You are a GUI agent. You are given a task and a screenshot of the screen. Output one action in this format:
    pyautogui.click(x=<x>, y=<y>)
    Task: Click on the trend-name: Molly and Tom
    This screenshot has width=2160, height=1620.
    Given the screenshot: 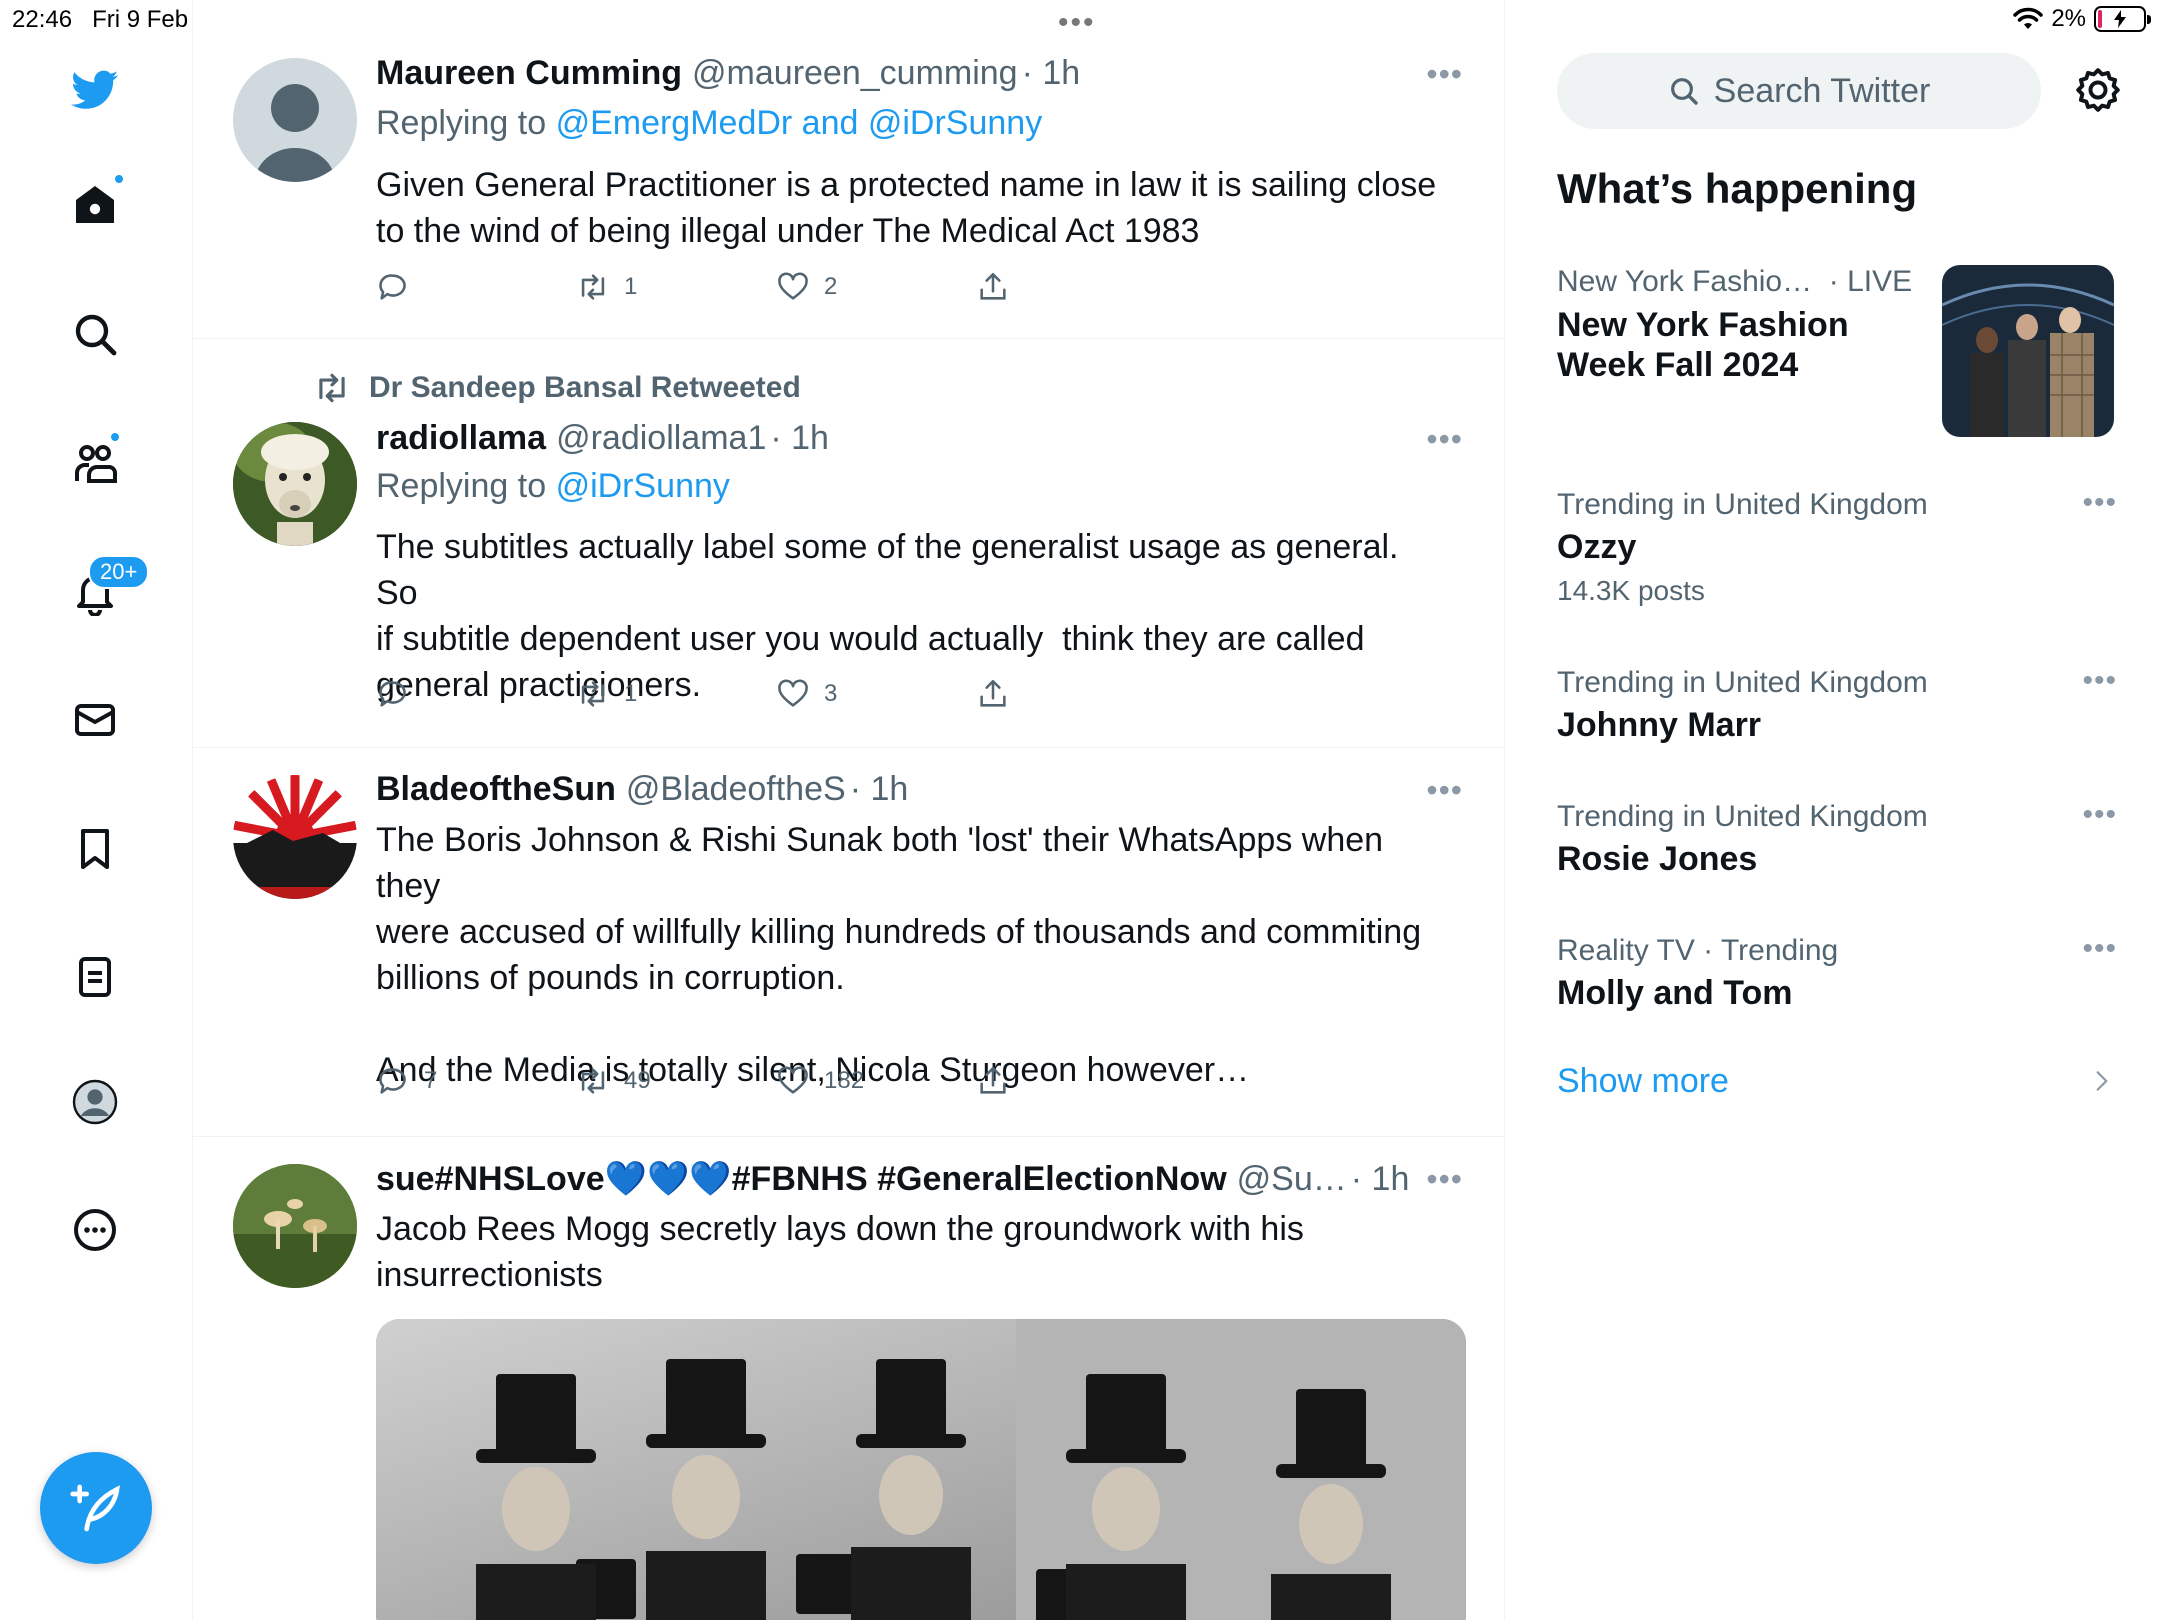 What is the action you would take?
    pyautogui.click(x=1675, y=993)
    